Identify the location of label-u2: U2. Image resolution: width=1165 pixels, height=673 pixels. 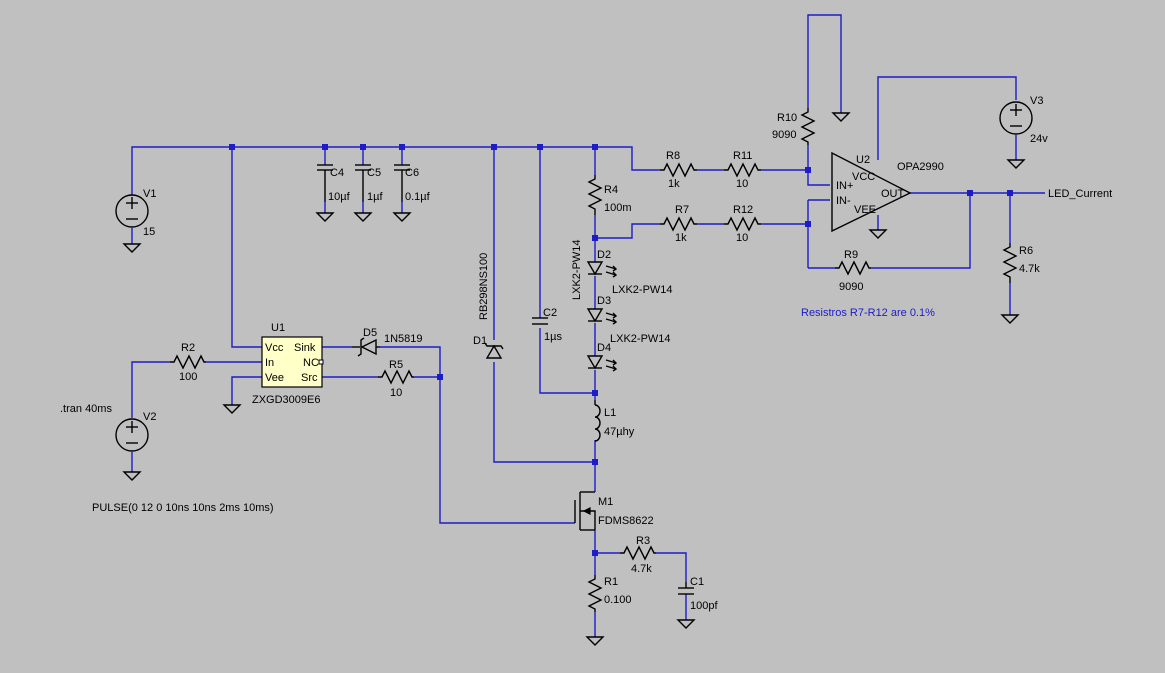
(863, 160).